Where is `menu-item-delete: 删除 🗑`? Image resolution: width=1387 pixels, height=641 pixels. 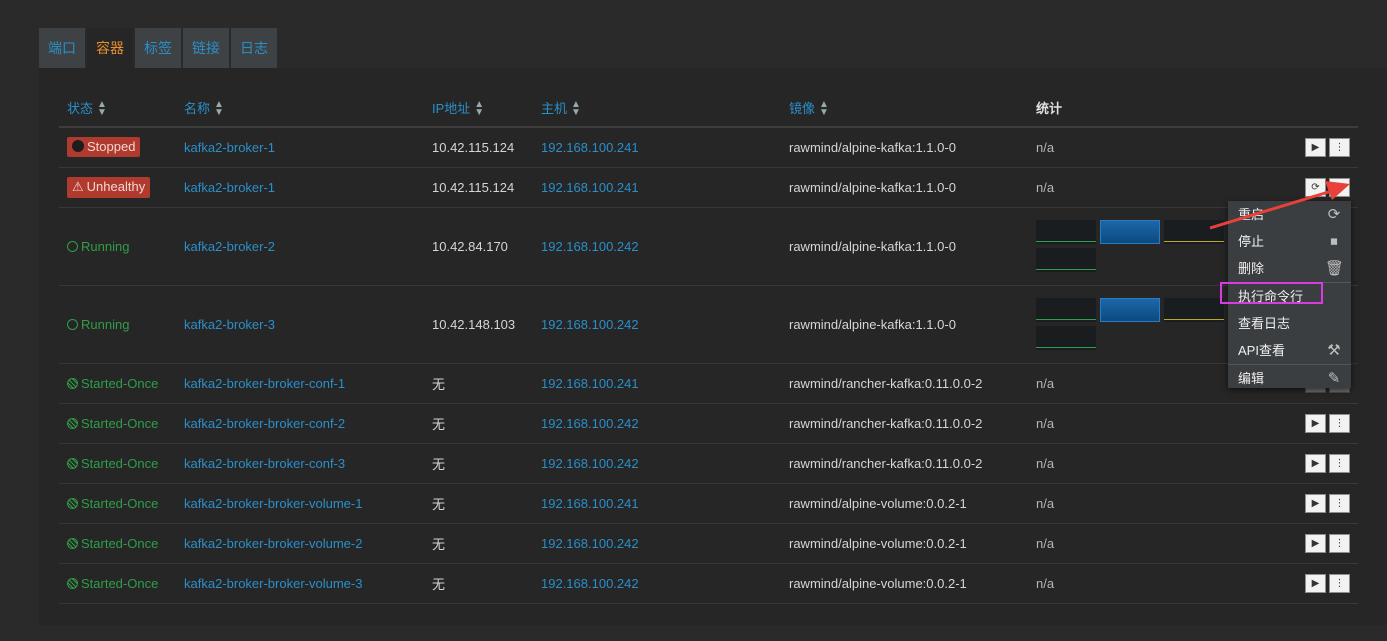 menu-item-delete: 删除 🗑 is located at coordinates (1289, 268).